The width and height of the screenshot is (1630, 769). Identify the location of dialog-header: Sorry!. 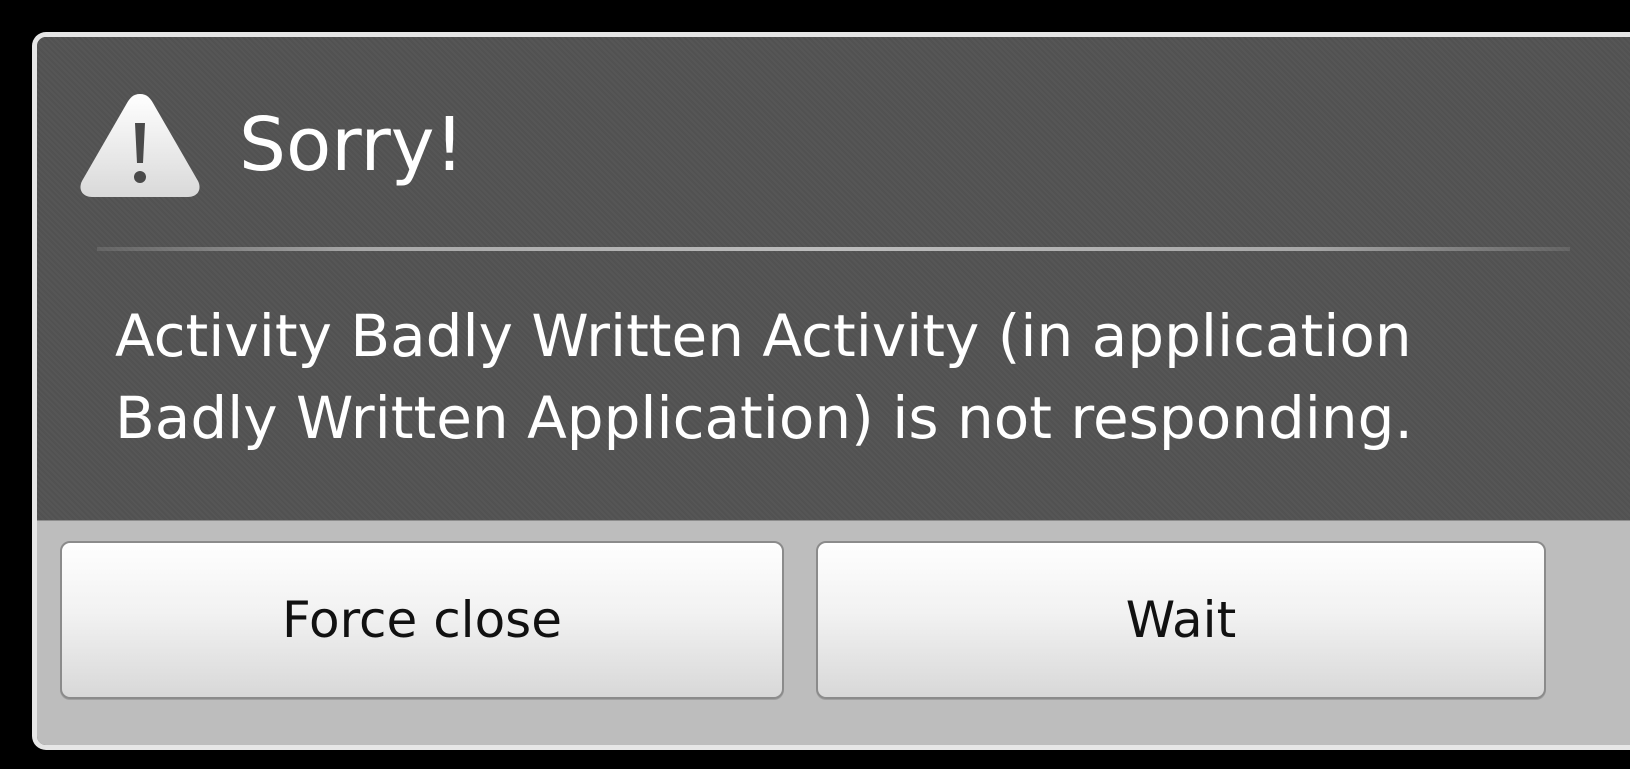
(270, 144).